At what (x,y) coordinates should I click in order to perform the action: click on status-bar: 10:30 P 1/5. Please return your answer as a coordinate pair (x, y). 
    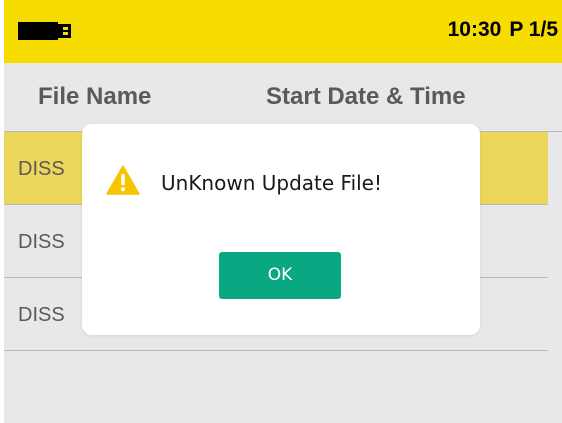
    Looking at the image, I should click on (283, 31).